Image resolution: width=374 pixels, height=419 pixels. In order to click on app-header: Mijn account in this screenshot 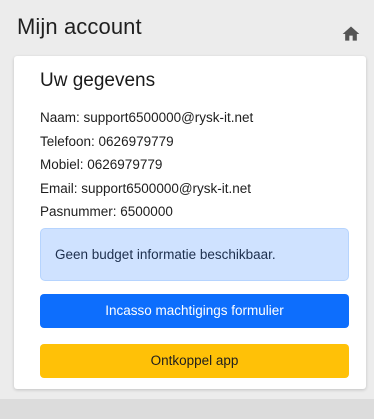, I will do `click(187, 23)`.